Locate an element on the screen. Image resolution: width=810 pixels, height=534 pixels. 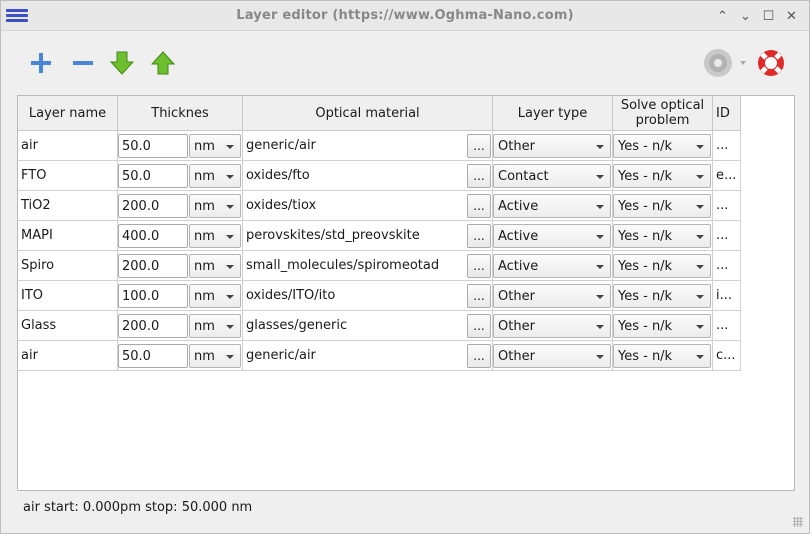
header-solve-optical: Solve optical problem is located at coordinates (663, 113).